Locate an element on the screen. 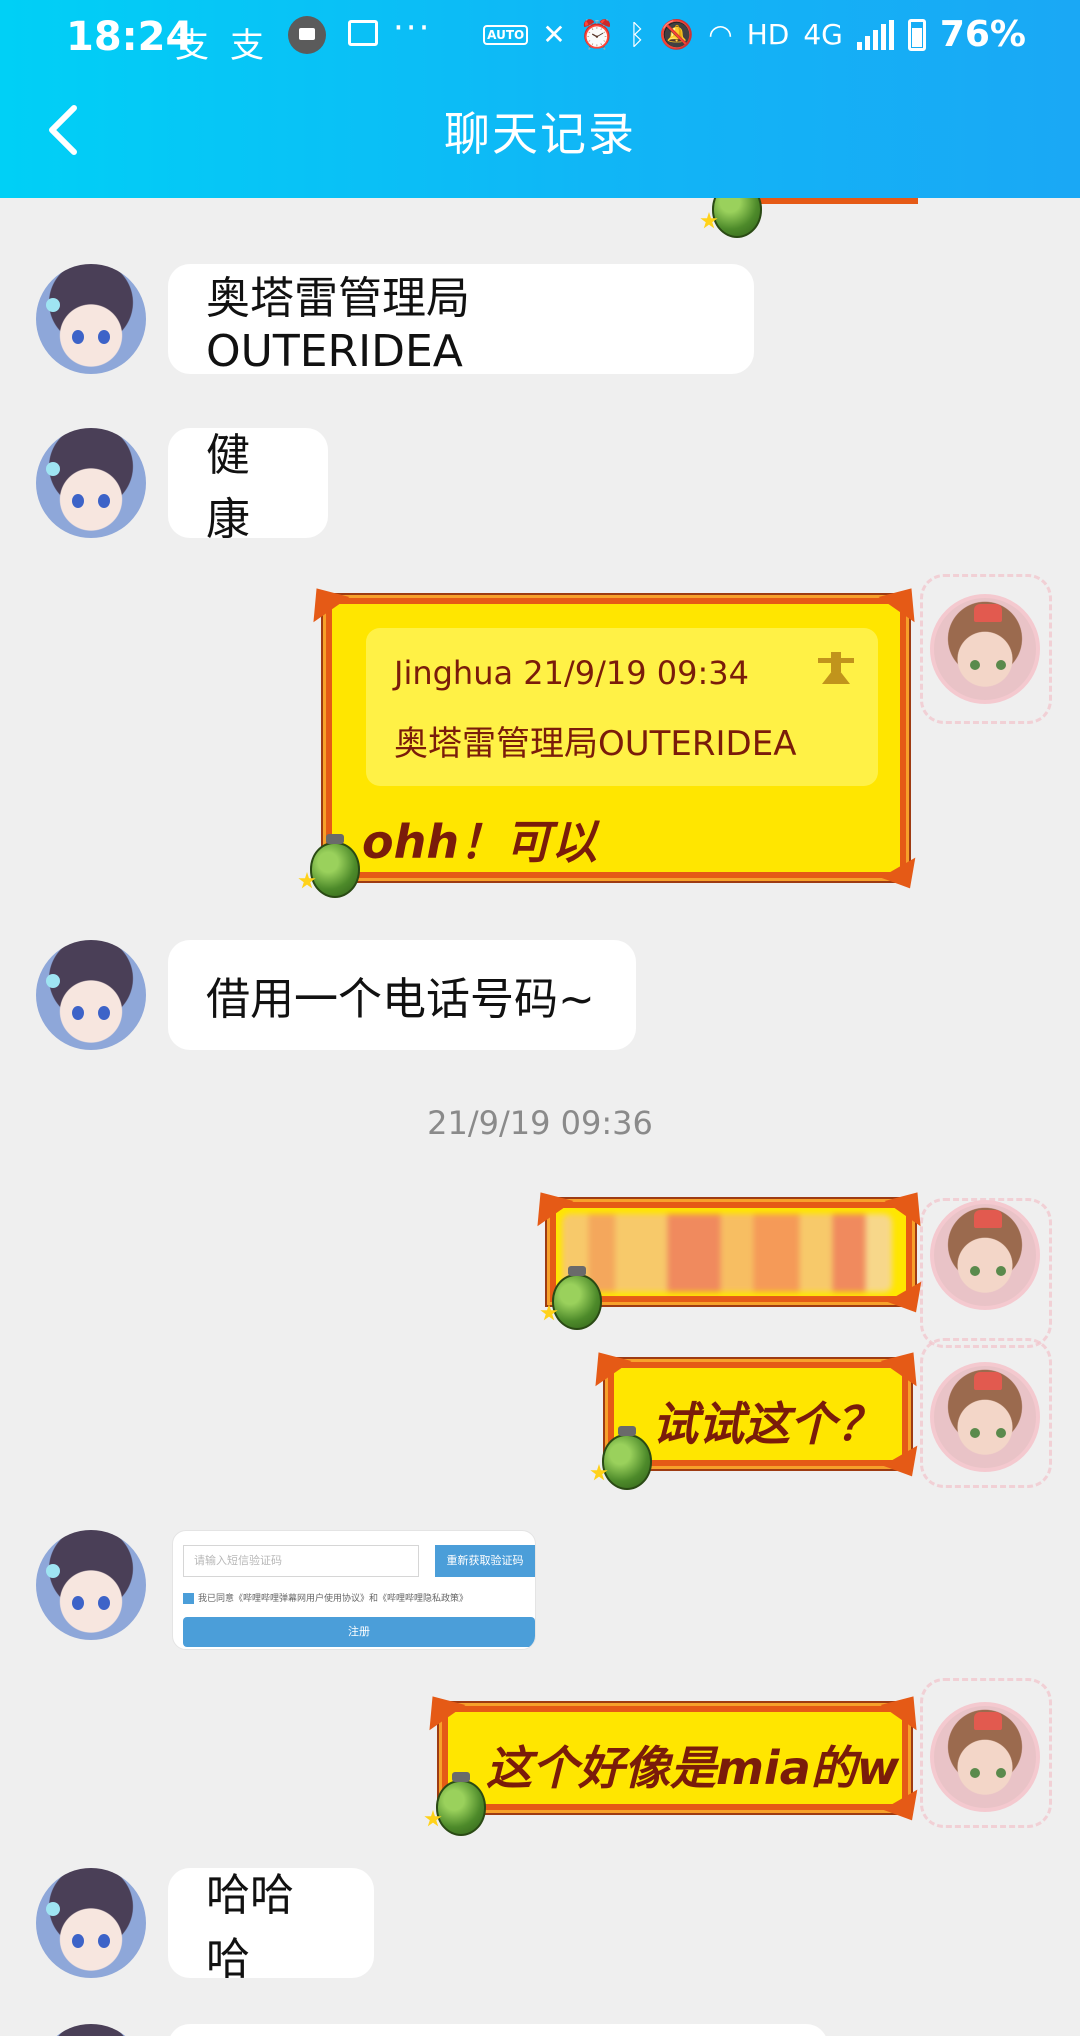  status-right-icons: AUTO ✕ ⏰ ᛒ 🔕 ◠ HD 4G 76% is located at coordinates (754, 34).